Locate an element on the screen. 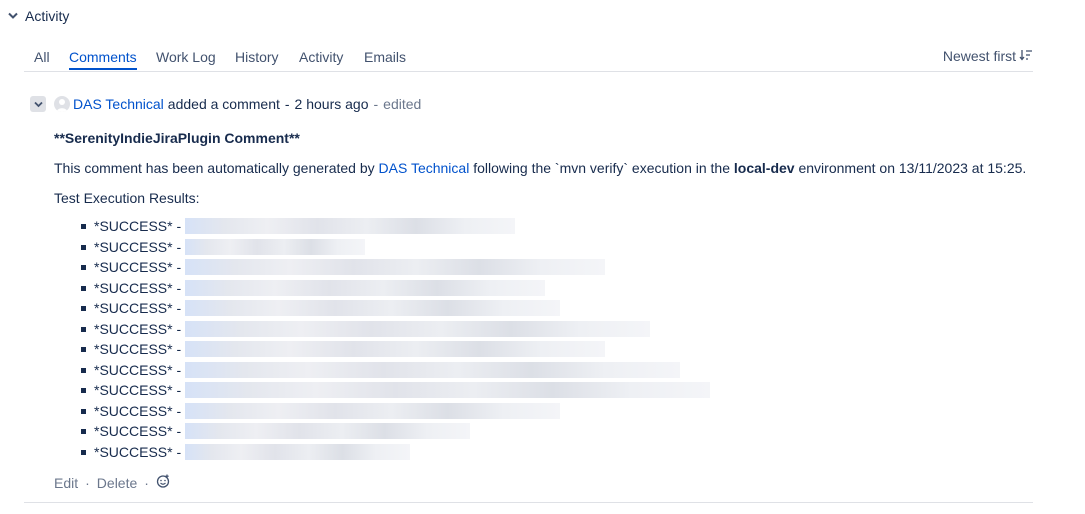 The image size is (1085, 514). activity-title: Activity is located at coordinates (47, 16).